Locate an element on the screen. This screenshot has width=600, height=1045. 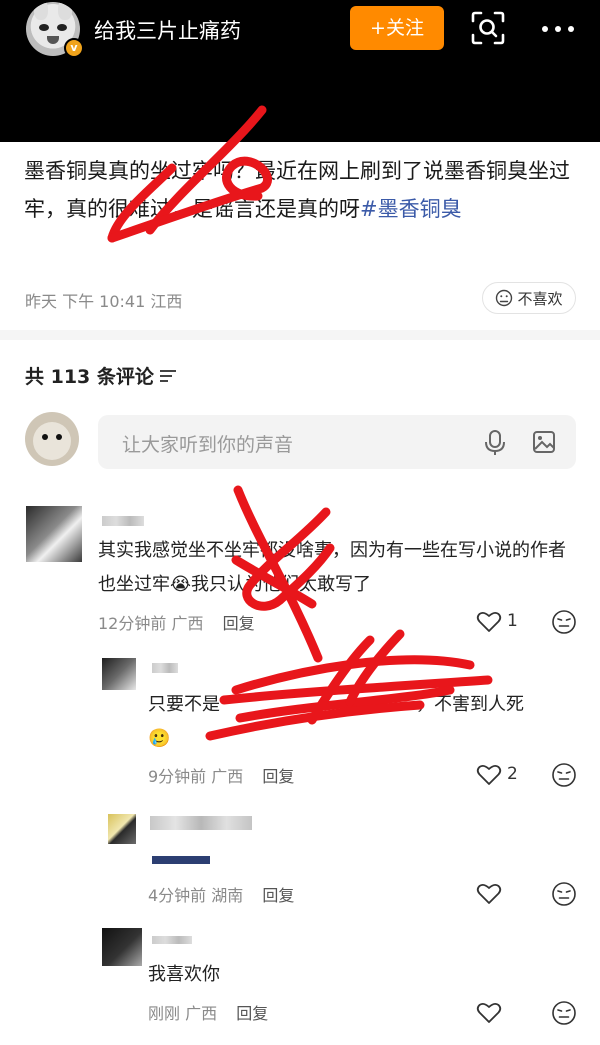
comment-input: 让大家听到你的声音 is located at coordinates (337, 442).